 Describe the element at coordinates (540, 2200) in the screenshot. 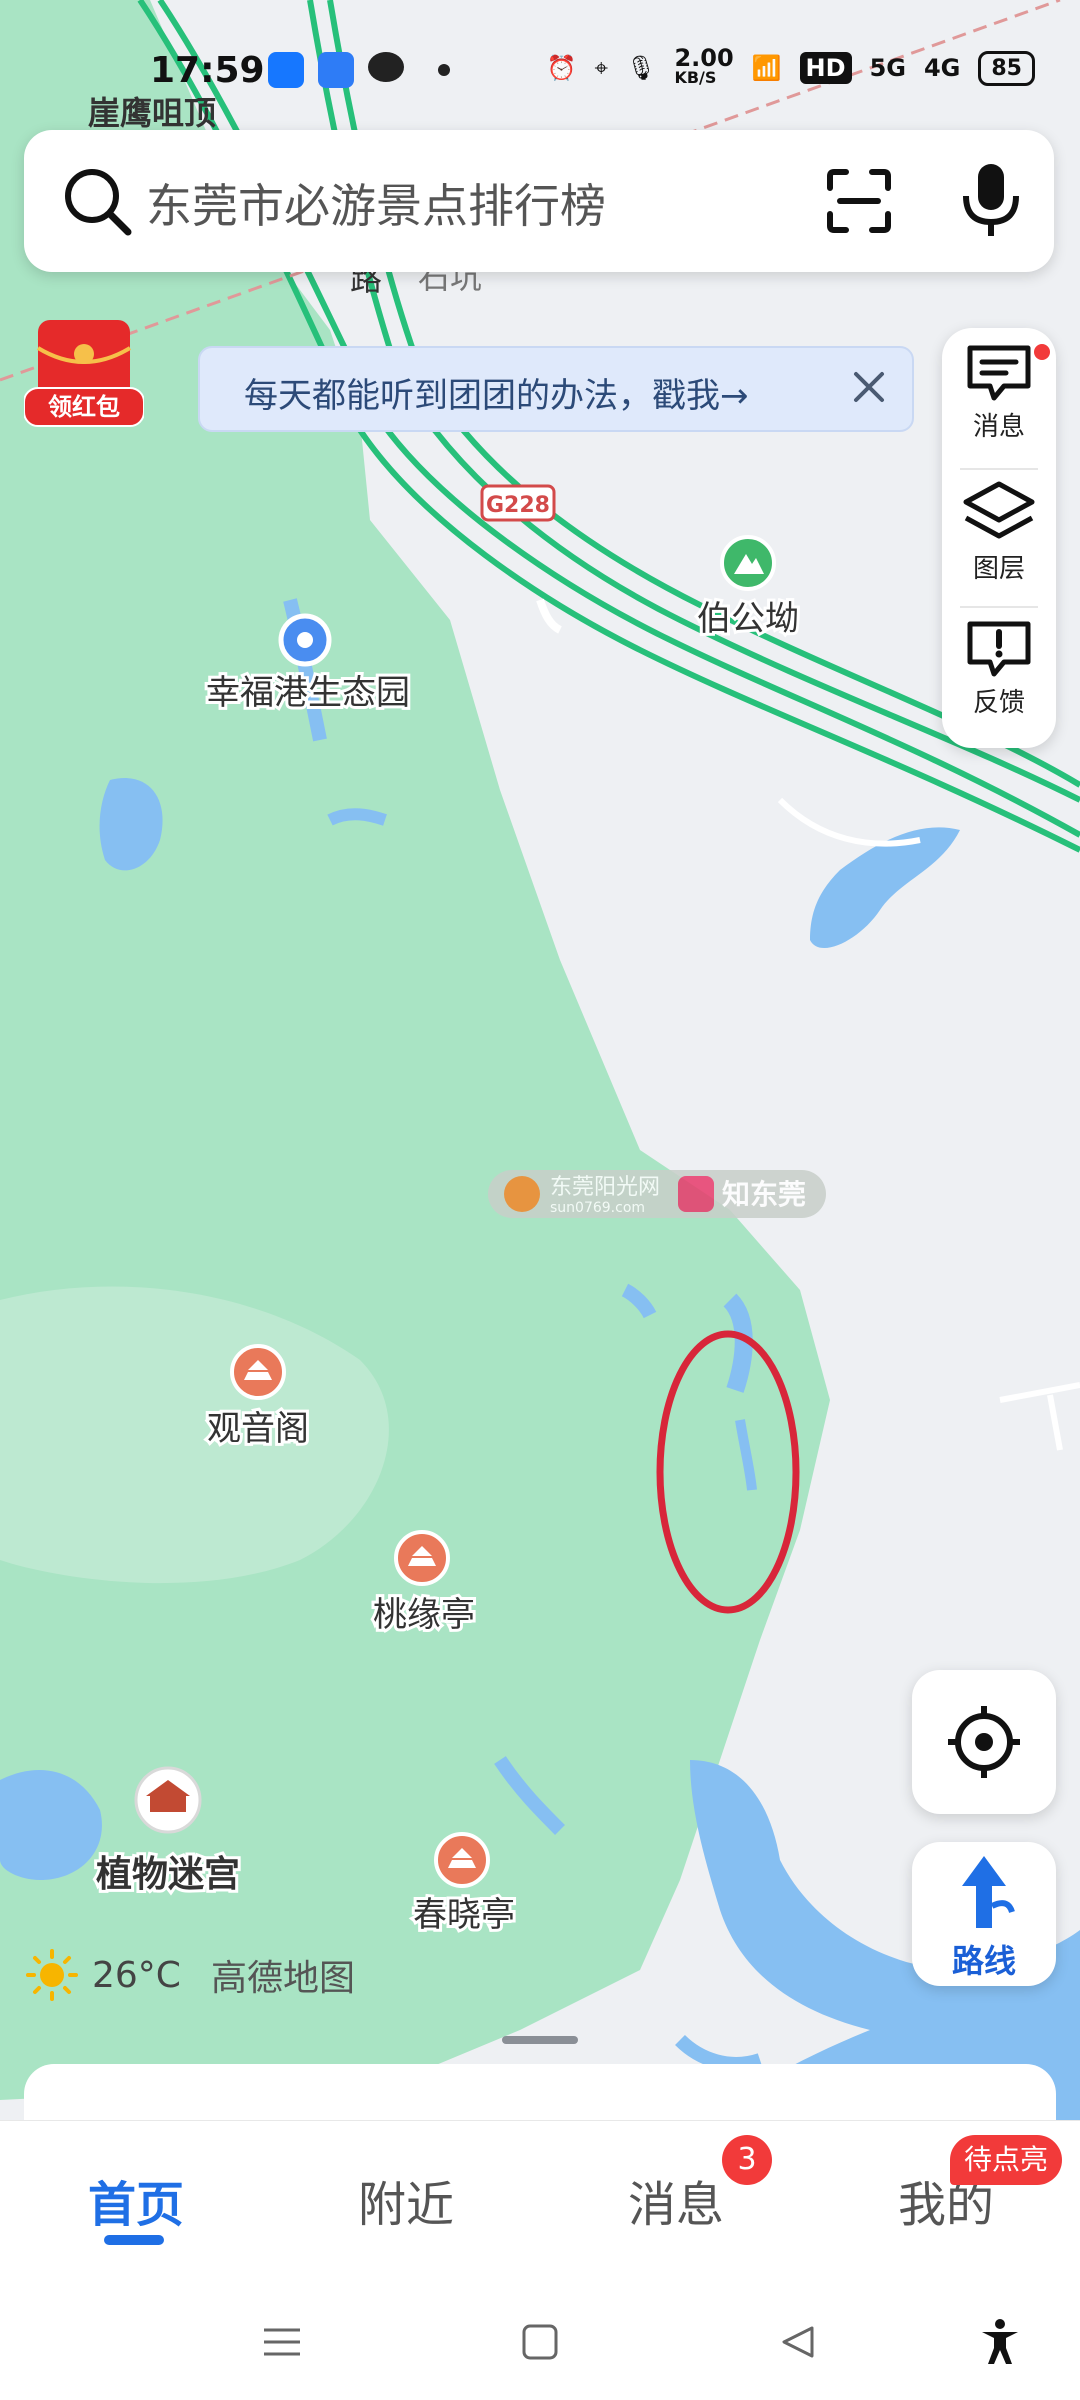

I see `bottom-tab-bar: 首页 附近 消息 3 我的 待点亮` at that location.